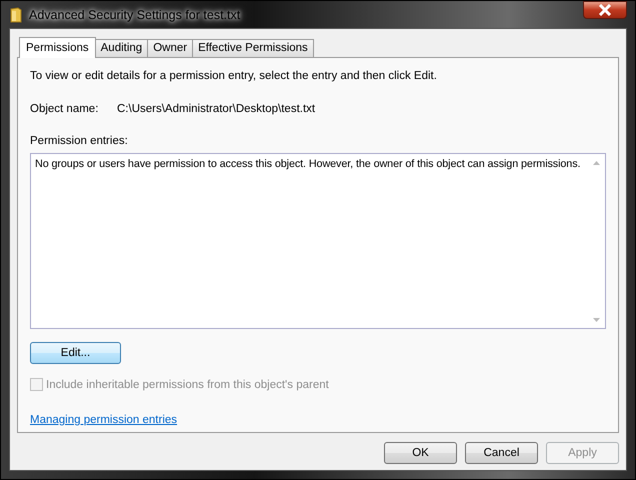  Describe the element at coordinates (596, 163) in the screenshot. I see `scroll-up-icon` at that location.